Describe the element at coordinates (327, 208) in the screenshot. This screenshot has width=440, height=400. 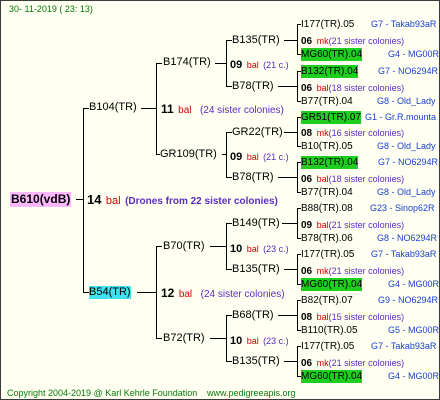
I see `g4-queen: B88(TR).08` at that location.